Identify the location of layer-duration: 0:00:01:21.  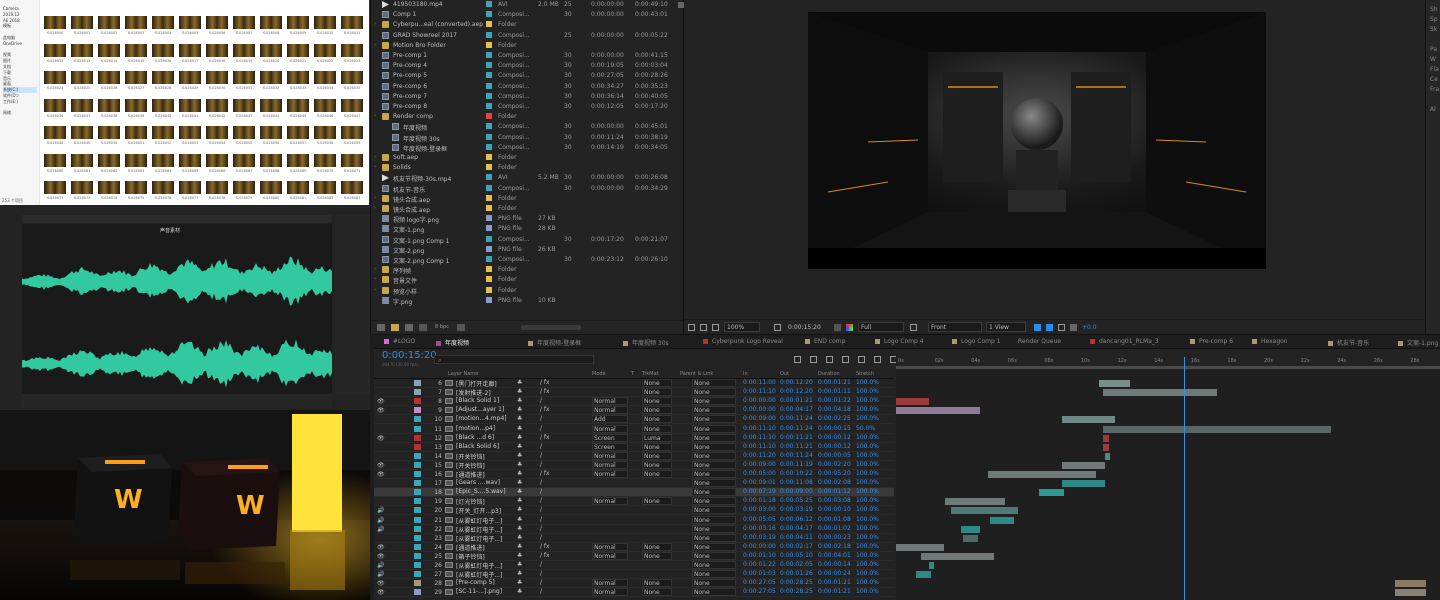
(834, 591).